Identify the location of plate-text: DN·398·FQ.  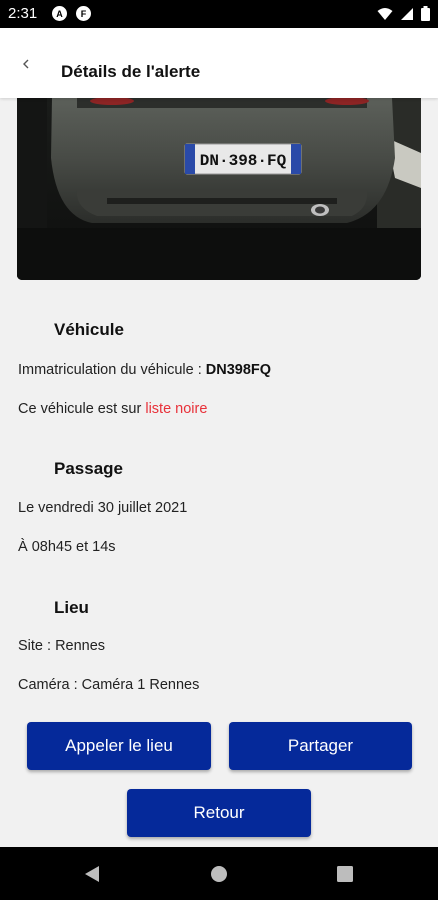
(243, 161).